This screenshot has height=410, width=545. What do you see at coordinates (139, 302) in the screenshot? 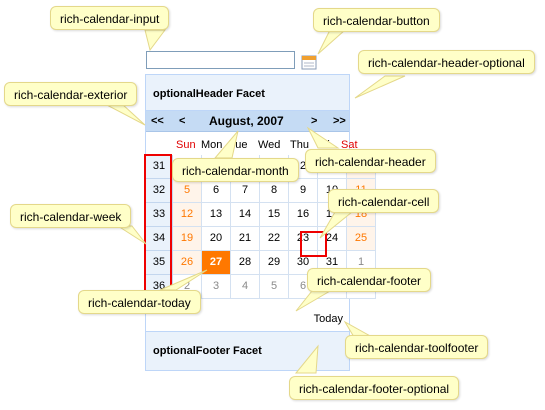
I see `callout-today: rich-calendar-today` at bounding box center [139, 302].